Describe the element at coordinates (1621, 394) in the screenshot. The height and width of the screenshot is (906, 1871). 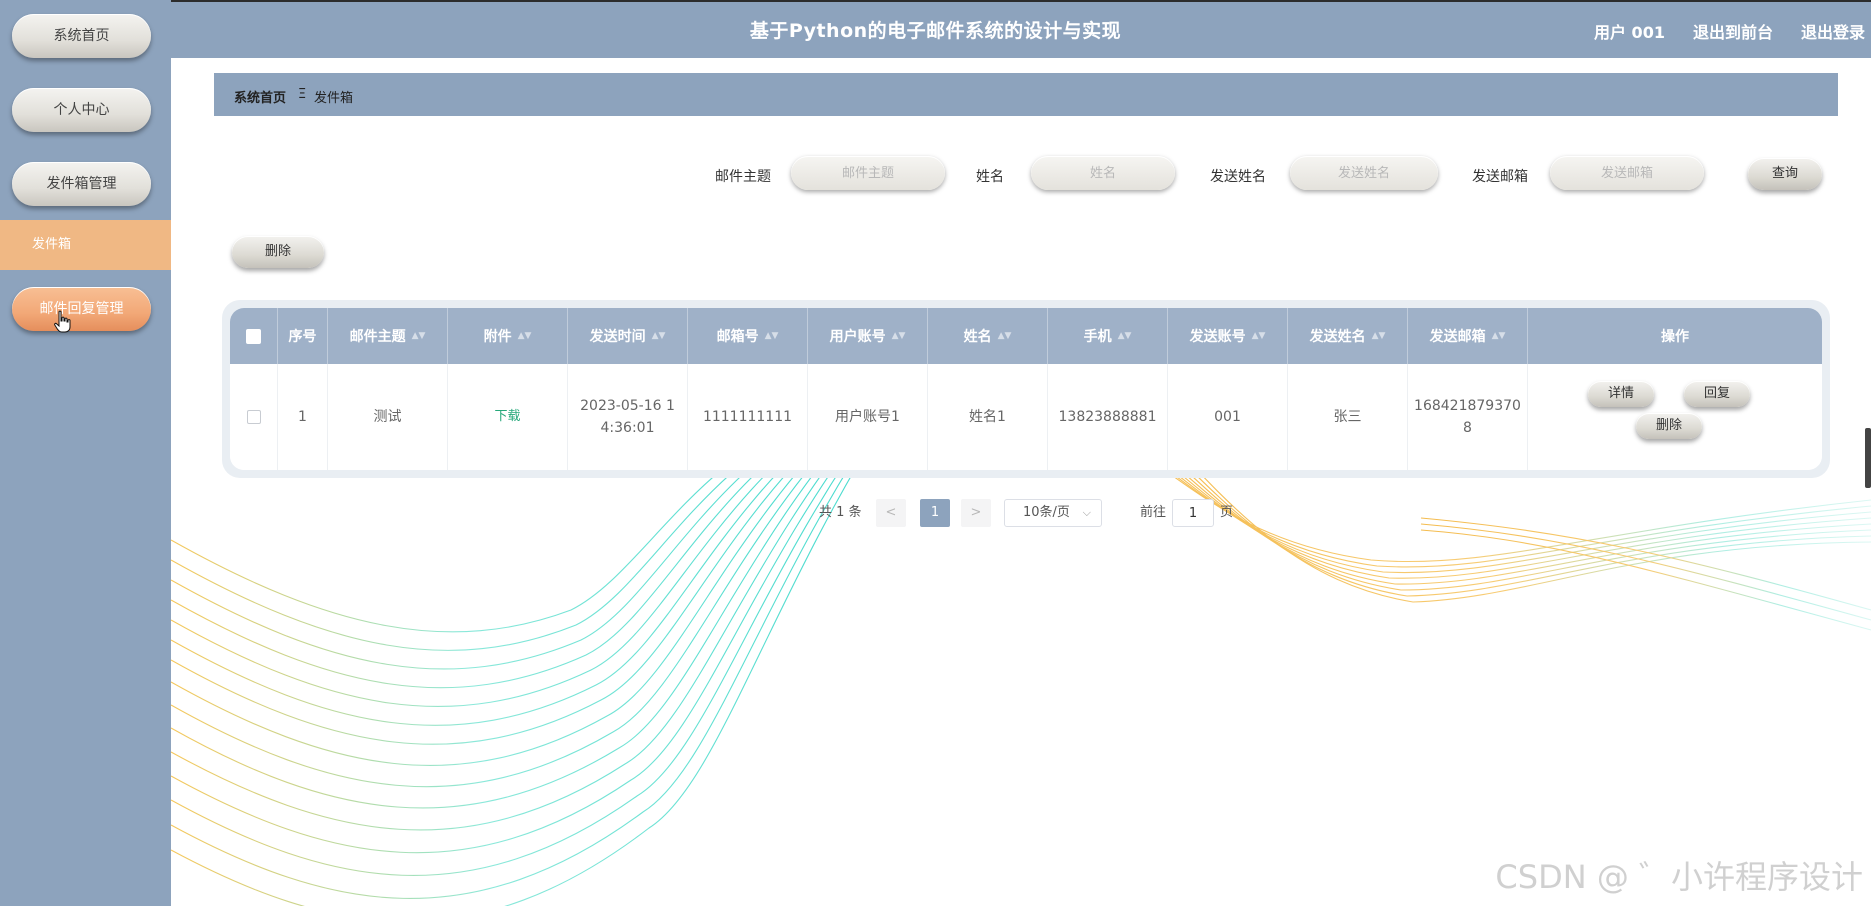
I see `detail-button: 详情` at that location.